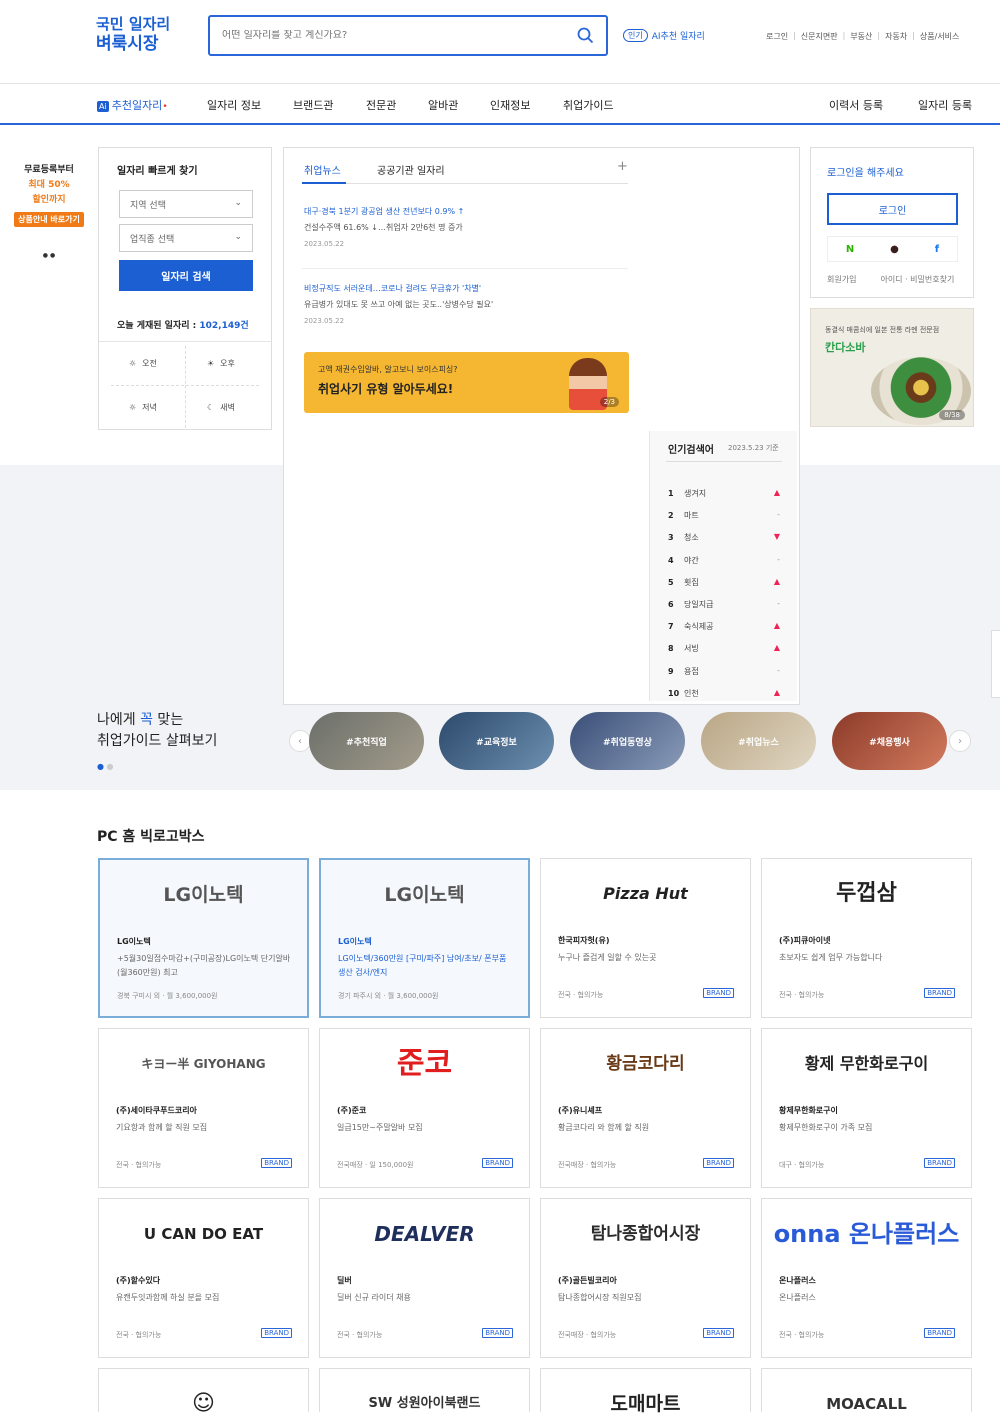 The width and height of the screenshot is (1000, 1421). Describe the element at coordinates (234, 105) in the screenshot. I see `nav-item-jobs: 일자리 정보` at that location.